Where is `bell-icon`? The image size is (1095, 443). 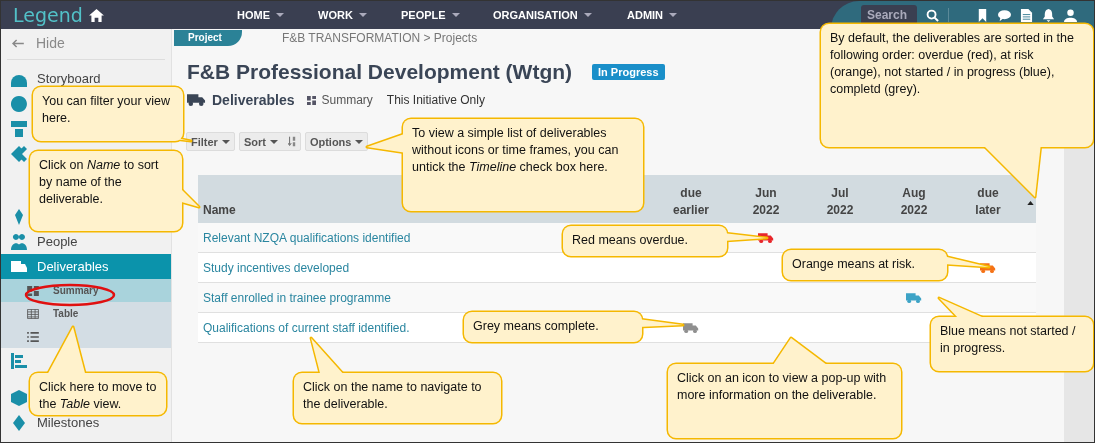 bell-icon is located at coordinates (1048, 15).